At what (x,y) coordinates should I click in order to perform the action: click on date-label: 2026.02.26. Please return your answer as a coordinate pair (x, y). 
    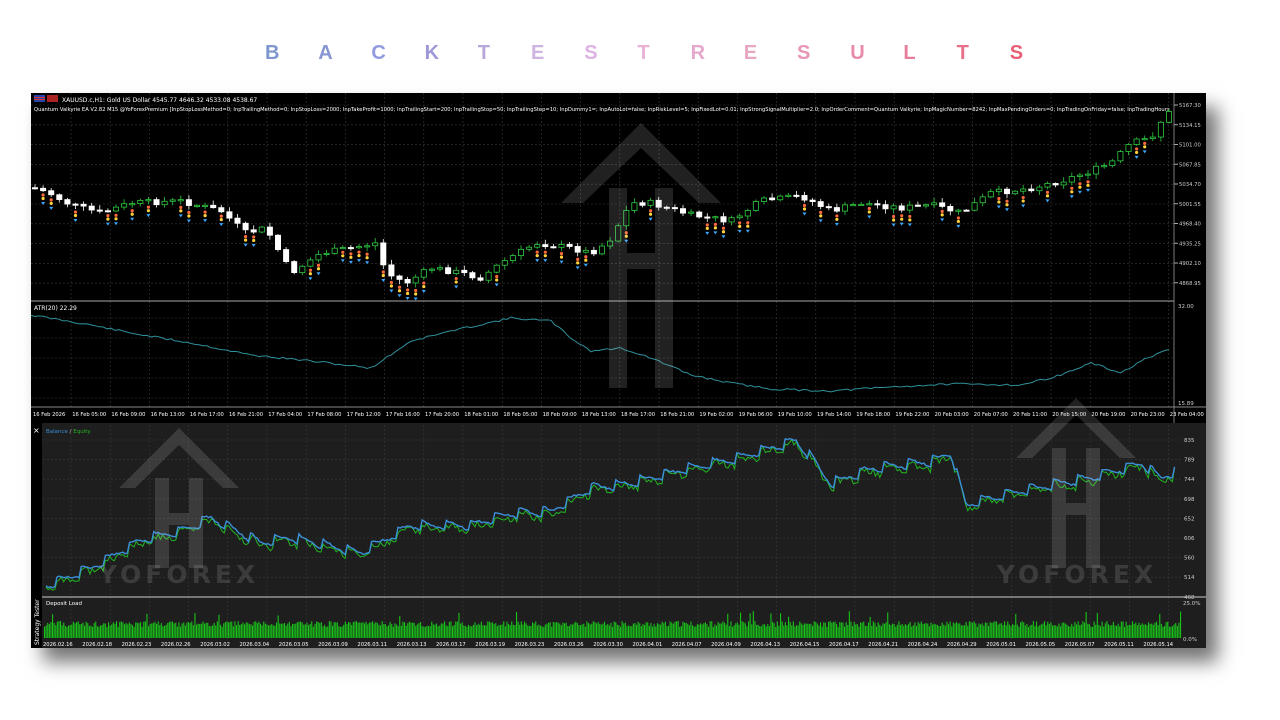
    Looking at the image, I should click on (176, 645).